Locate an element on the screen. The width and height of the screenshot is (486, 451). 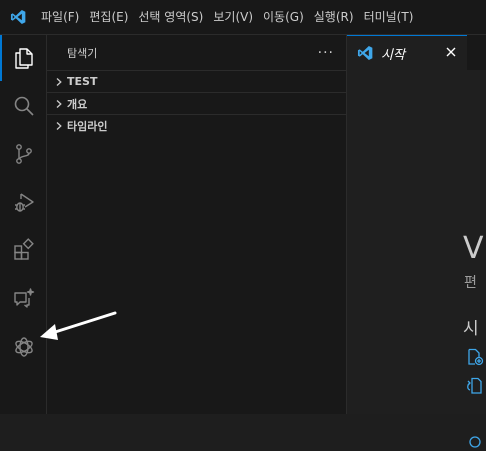
menu-run: 실행(R) is located at coordinates (334, 17).